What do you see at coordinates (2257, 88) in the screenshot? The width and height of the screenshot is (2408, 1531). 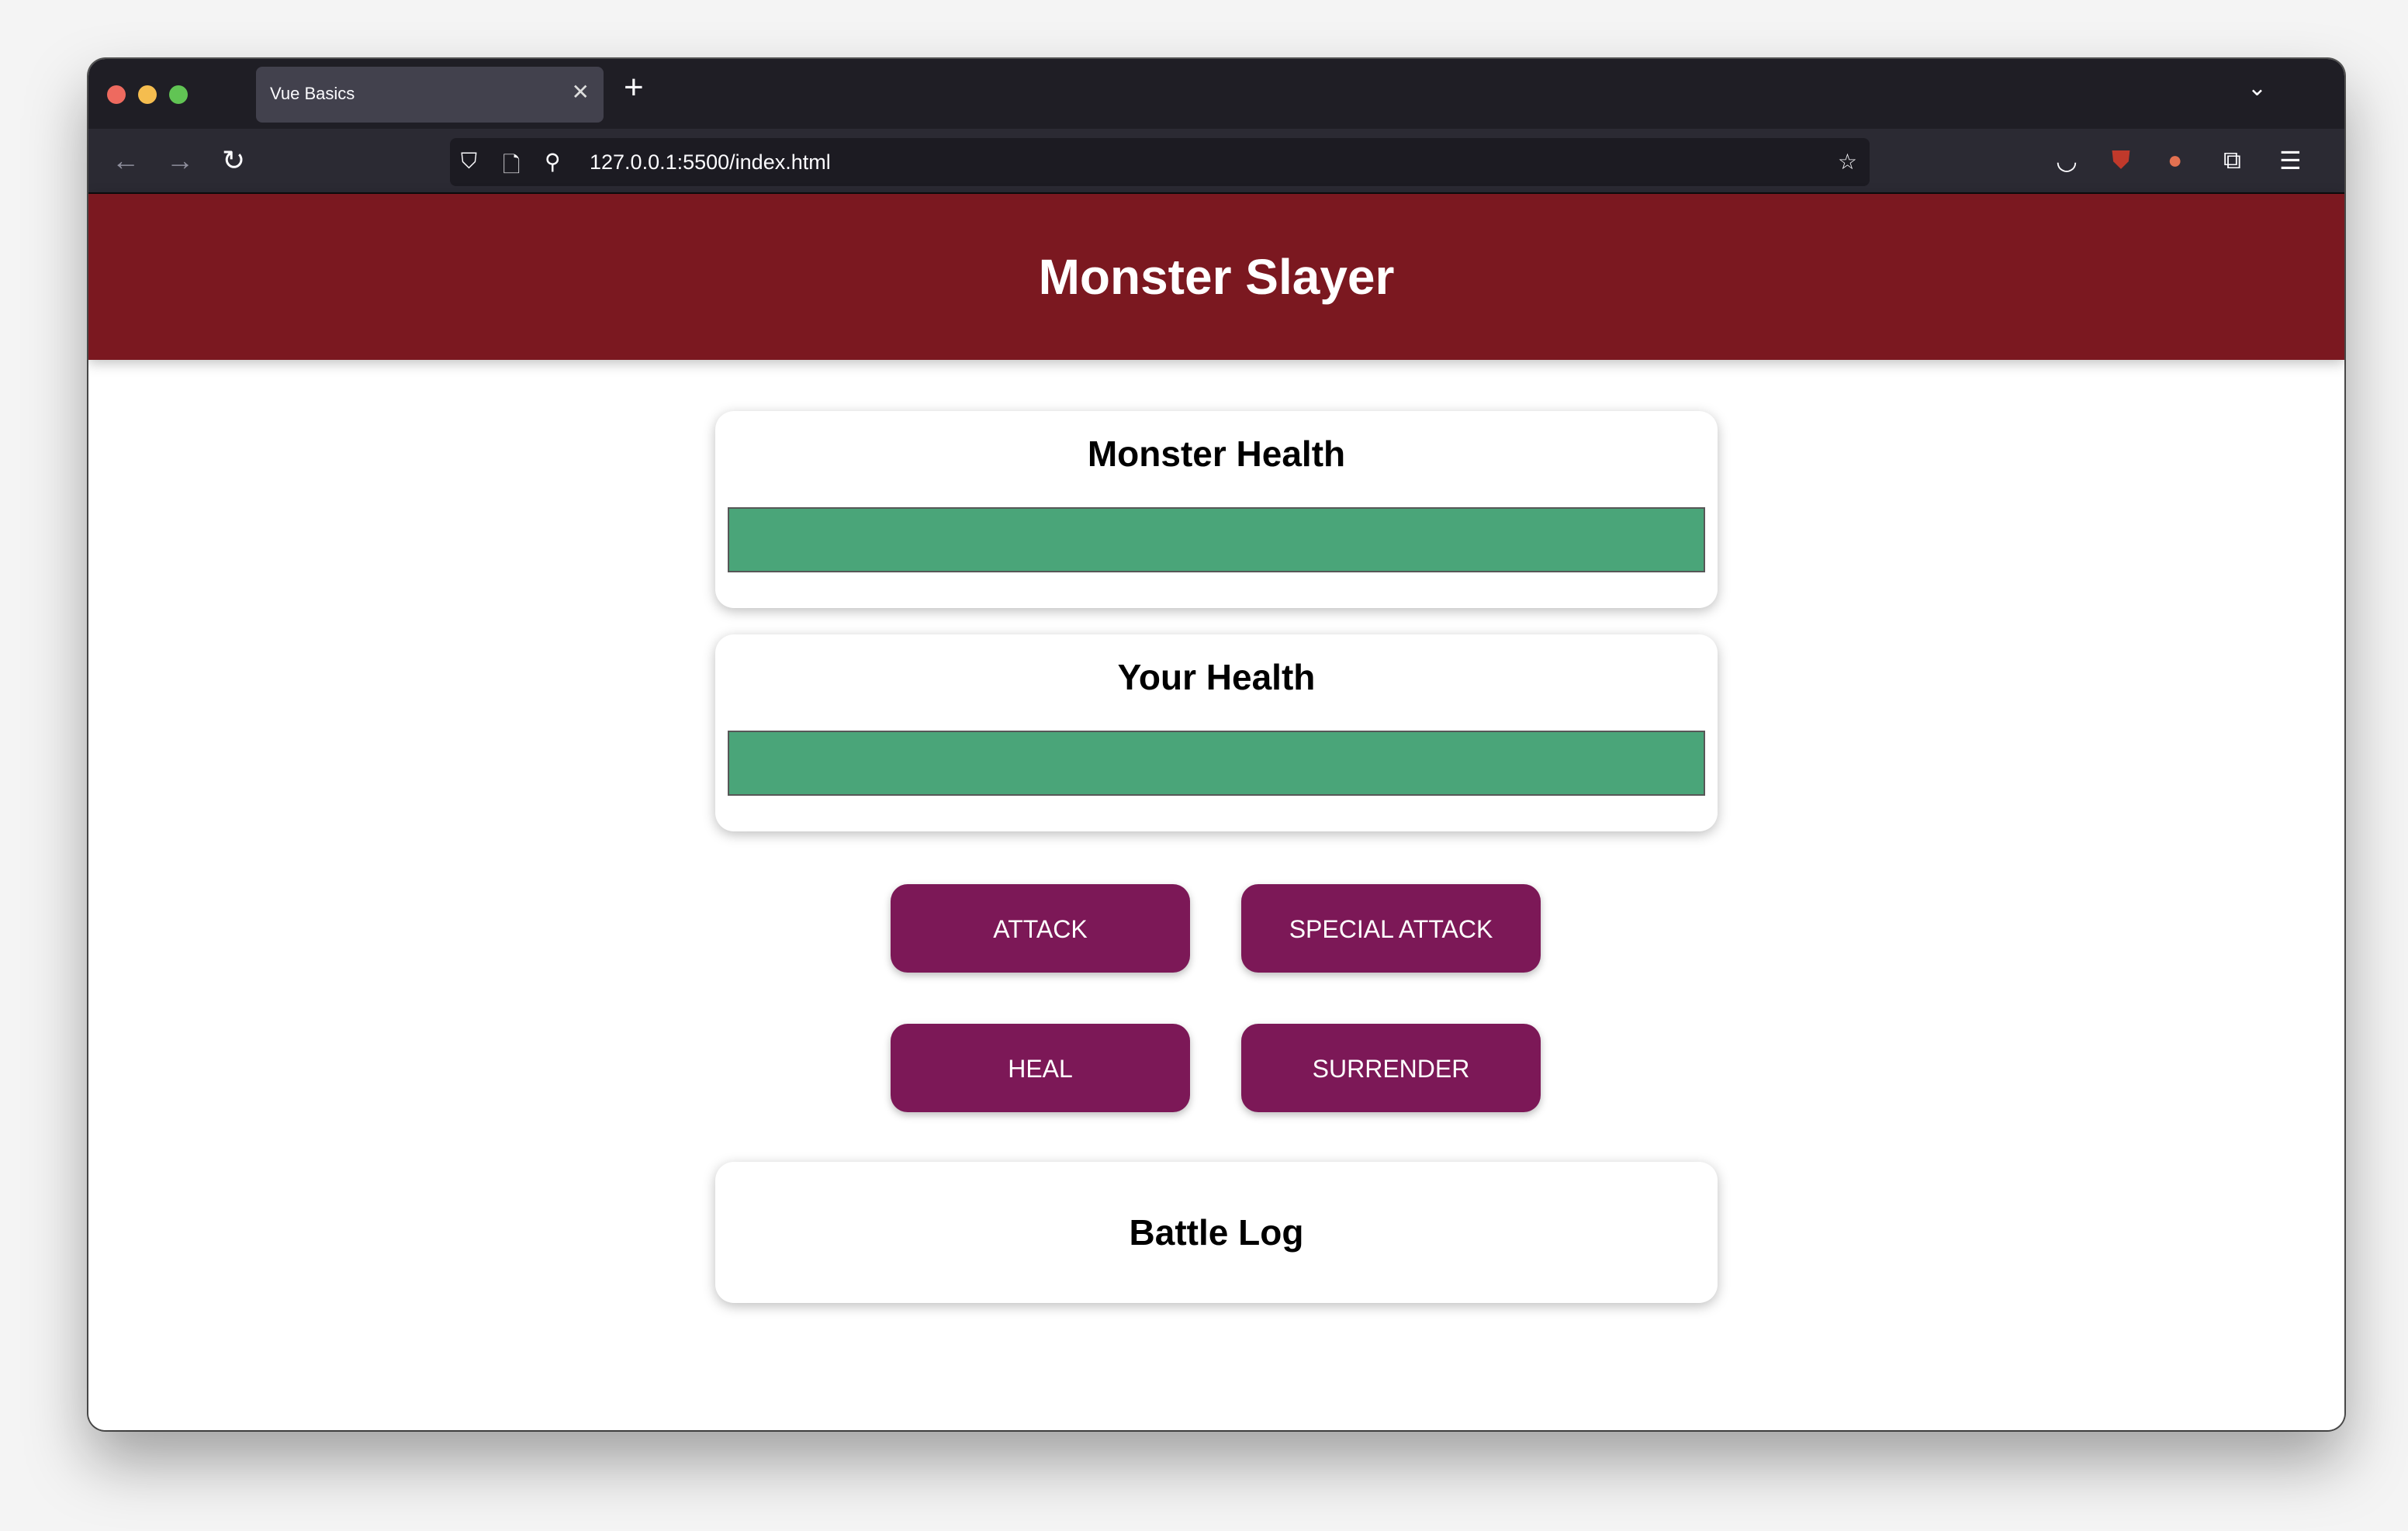 I see `list-all-tabs-icon: ⌄` at bounding box center [2257, 88].